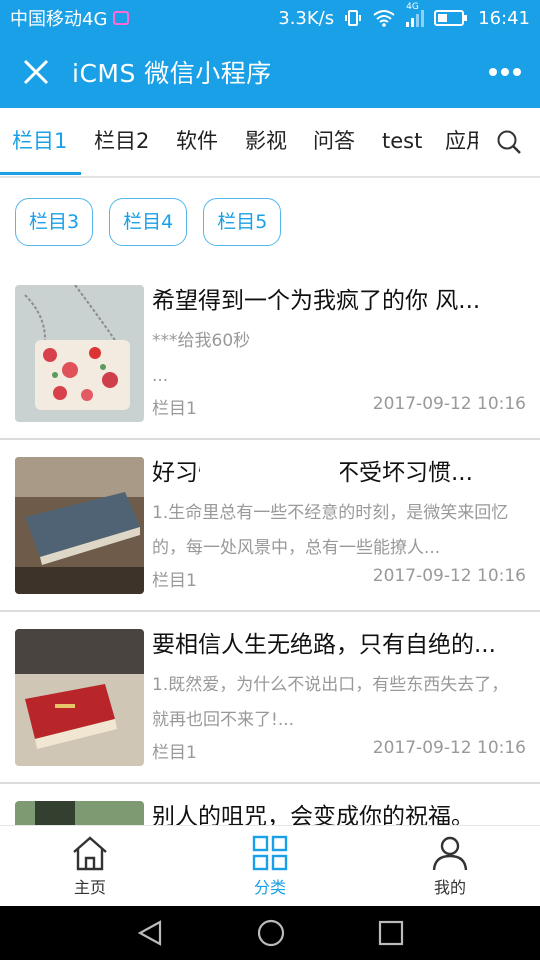  What do you see at coordinates (270, 18) in the screenshot?
I see `status-bar: 中国移动4G 3.3K/s 4G 16:41` at bounding box center [270, 18].